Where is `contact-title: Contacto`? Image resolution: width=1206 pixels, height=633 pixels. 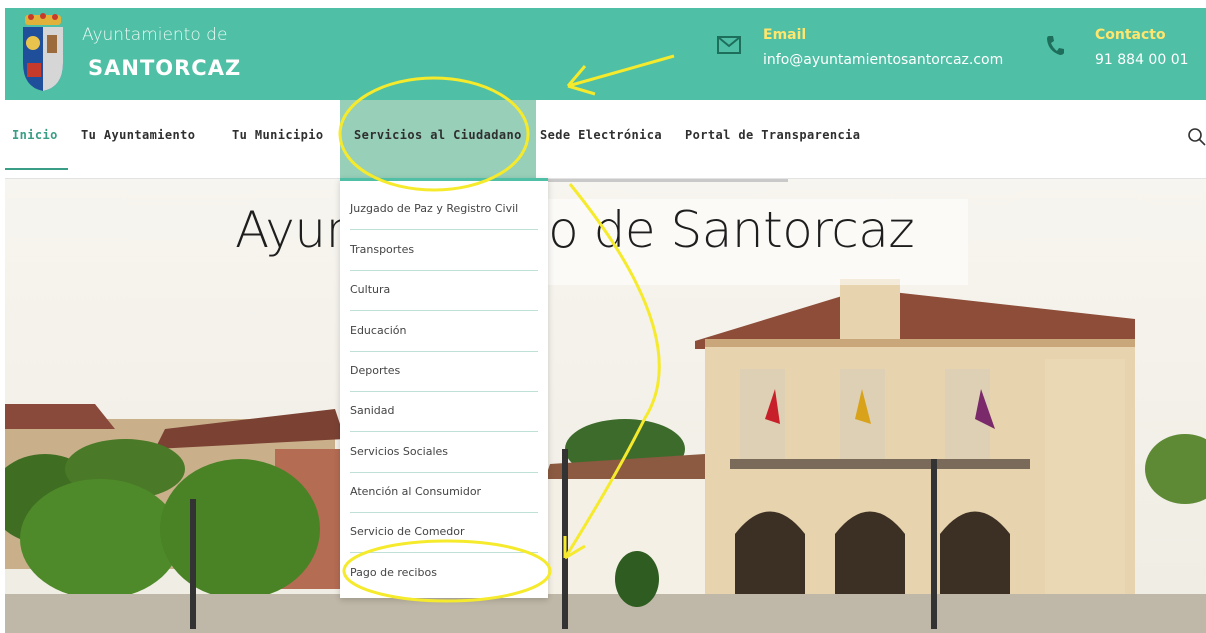
contact-title: Contacto is located at coordinates (1130, 35).